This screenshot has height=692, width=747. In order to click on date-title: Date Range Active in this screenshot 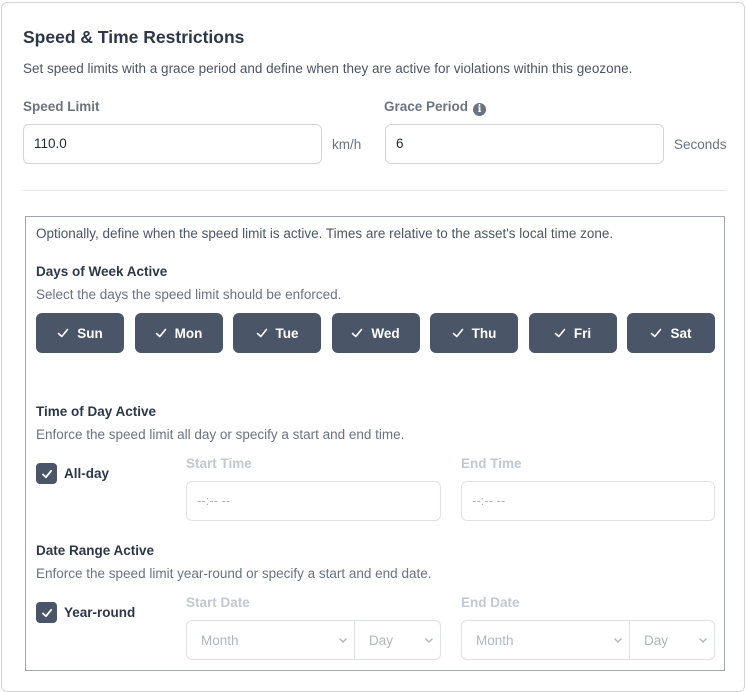, I will do `click(95, 550)`.